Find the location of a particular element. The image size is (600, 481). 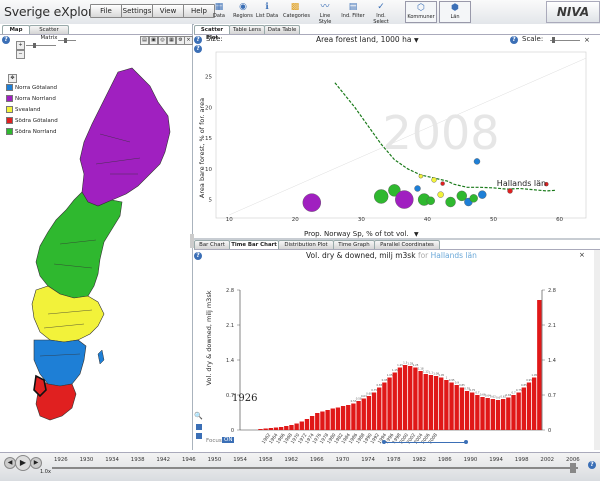

bar-value-label: 1.15 is located at coordinates (395, 370).